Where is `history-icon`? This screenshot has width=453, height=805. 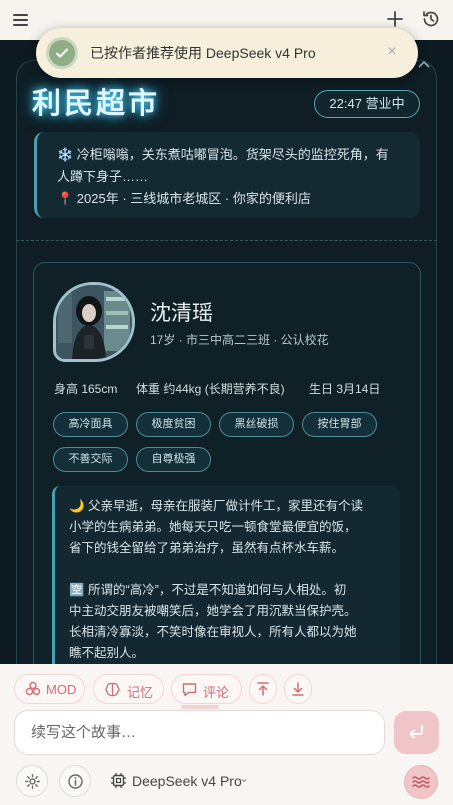 history-icon is located at coordinates (431, 19).